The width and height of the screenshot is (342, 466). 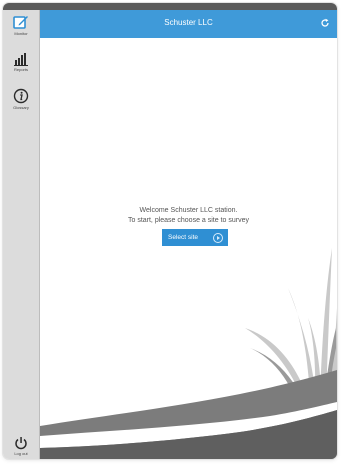 What do you see at coordinates (183, 237) in the screenshot?
I see `select-site-label: Select site` at bounding box center [183, 237].